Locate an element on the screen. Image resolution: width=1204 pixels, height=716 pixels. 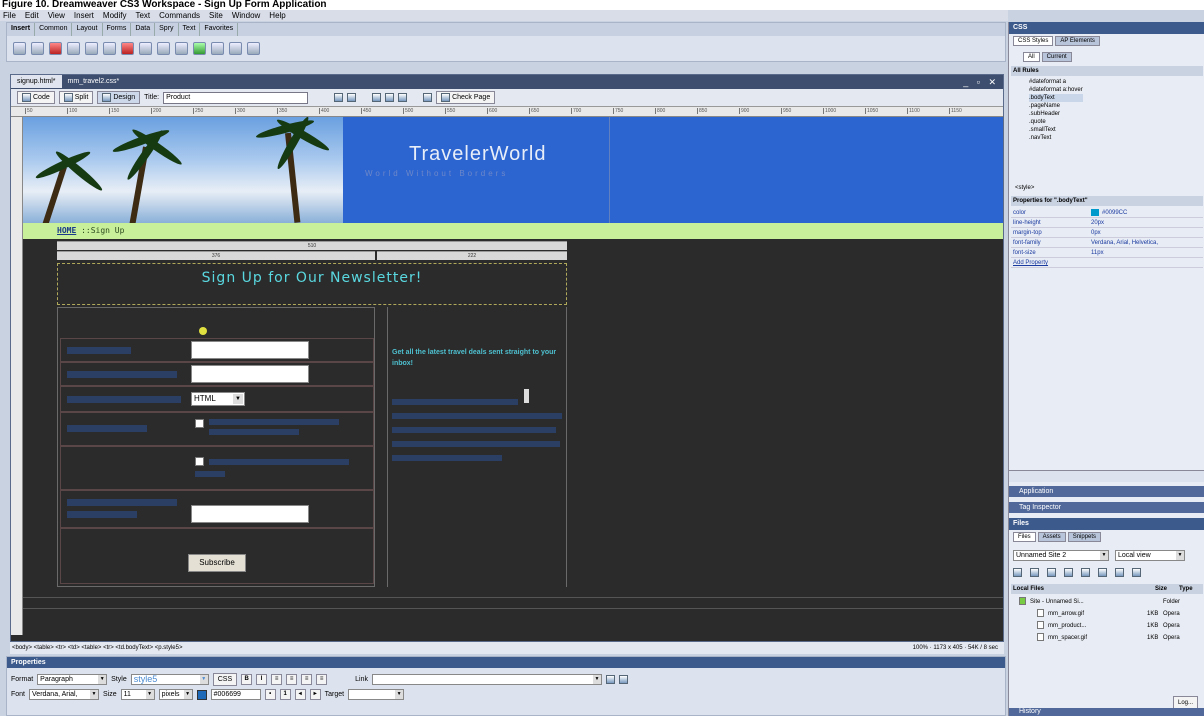
browse-folder-icon is located at coordinates (623, 679).